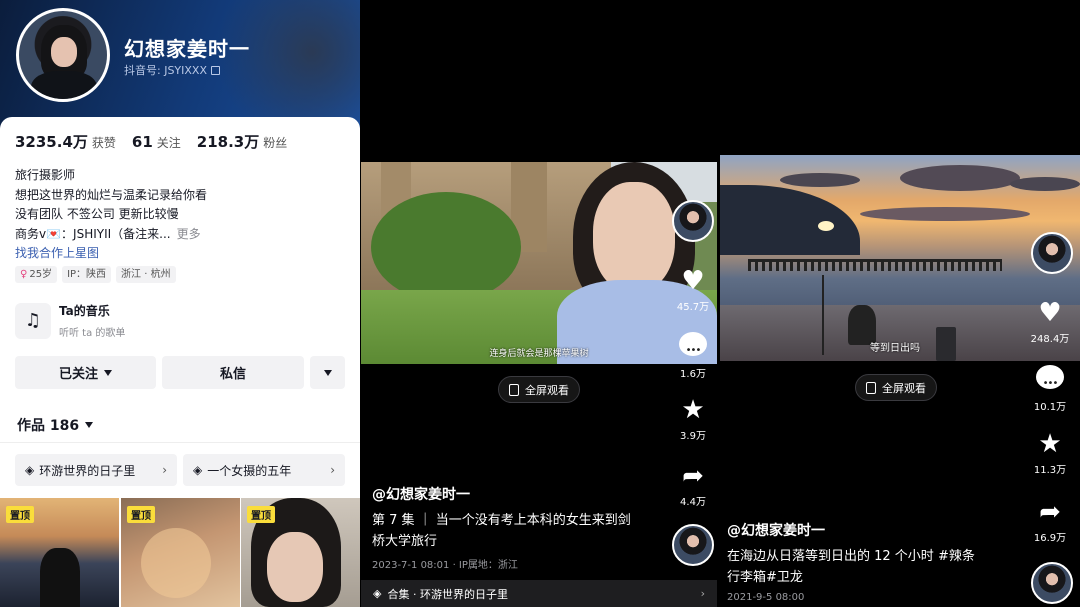 This screenshot has width=1080, height=607. I want to click on share-button: ➦ 16.9万, so click(1050, 520).